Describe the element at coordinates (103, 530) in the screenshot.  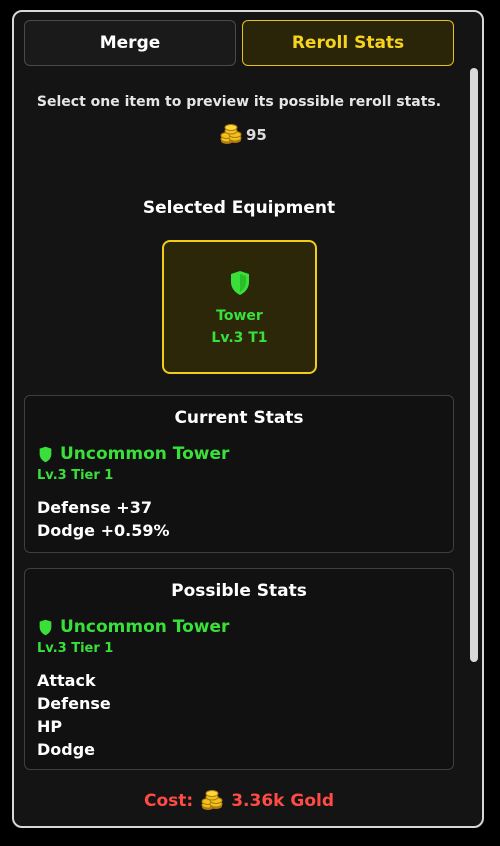
I see `stat-line: Dodge +0.59%` at that location.